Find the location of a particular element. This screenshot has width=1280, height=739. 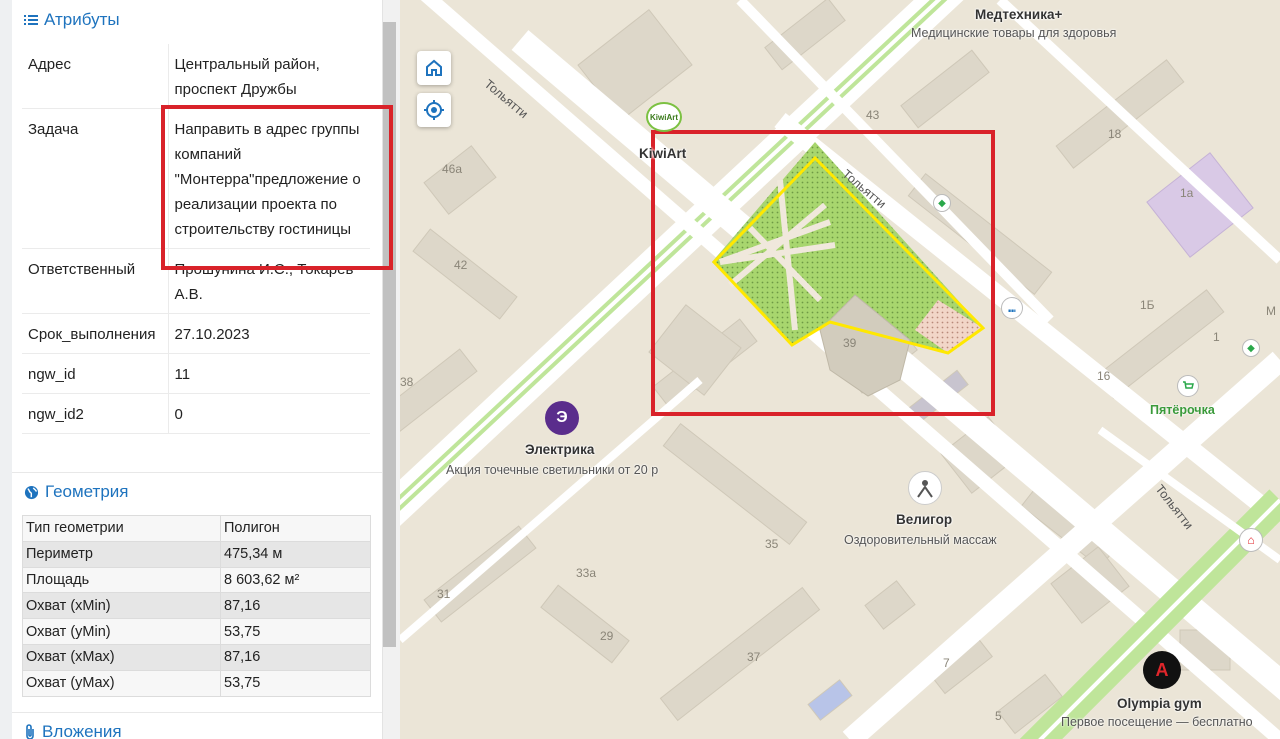

table-row: ngw_id2 0 is located at coordinates (196, 413).